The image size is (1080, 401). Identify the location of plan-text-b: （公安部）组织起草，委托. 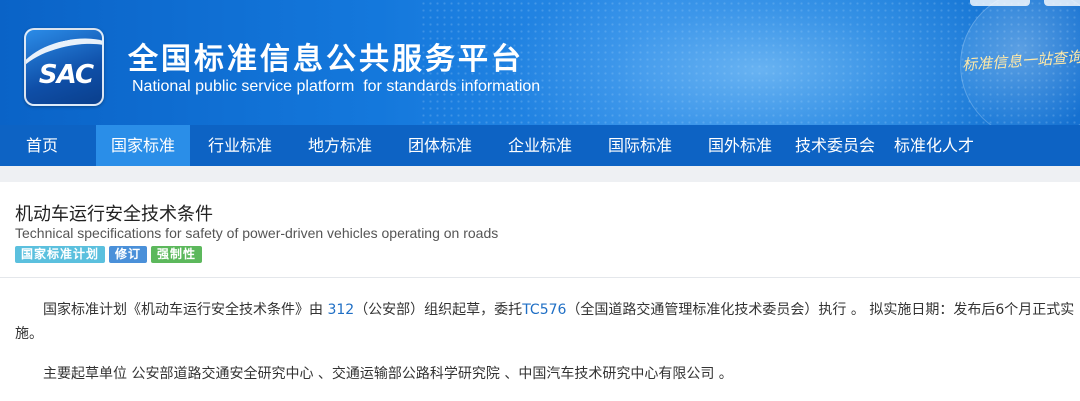
(438, 310).